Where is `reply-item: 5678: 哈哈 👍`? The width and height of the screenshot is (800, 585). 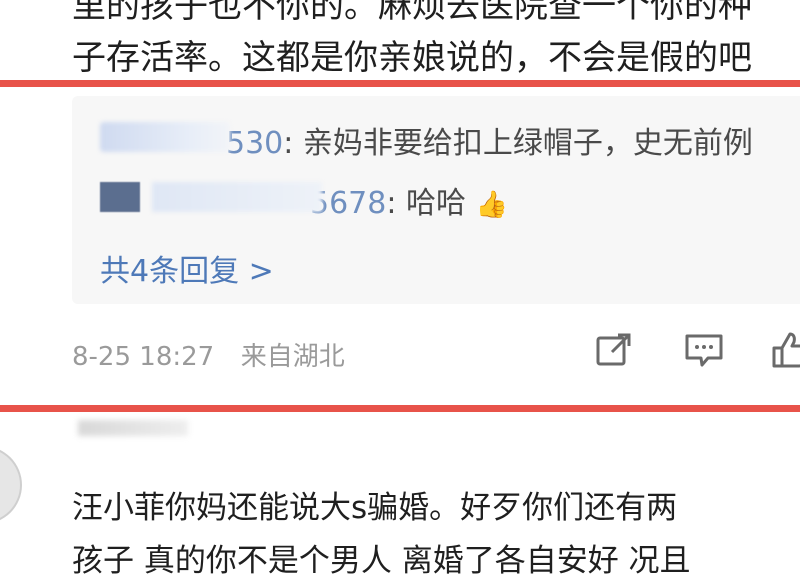 reply-item: 5678: 哈哈 👍 is located at coordinates (304, 200).